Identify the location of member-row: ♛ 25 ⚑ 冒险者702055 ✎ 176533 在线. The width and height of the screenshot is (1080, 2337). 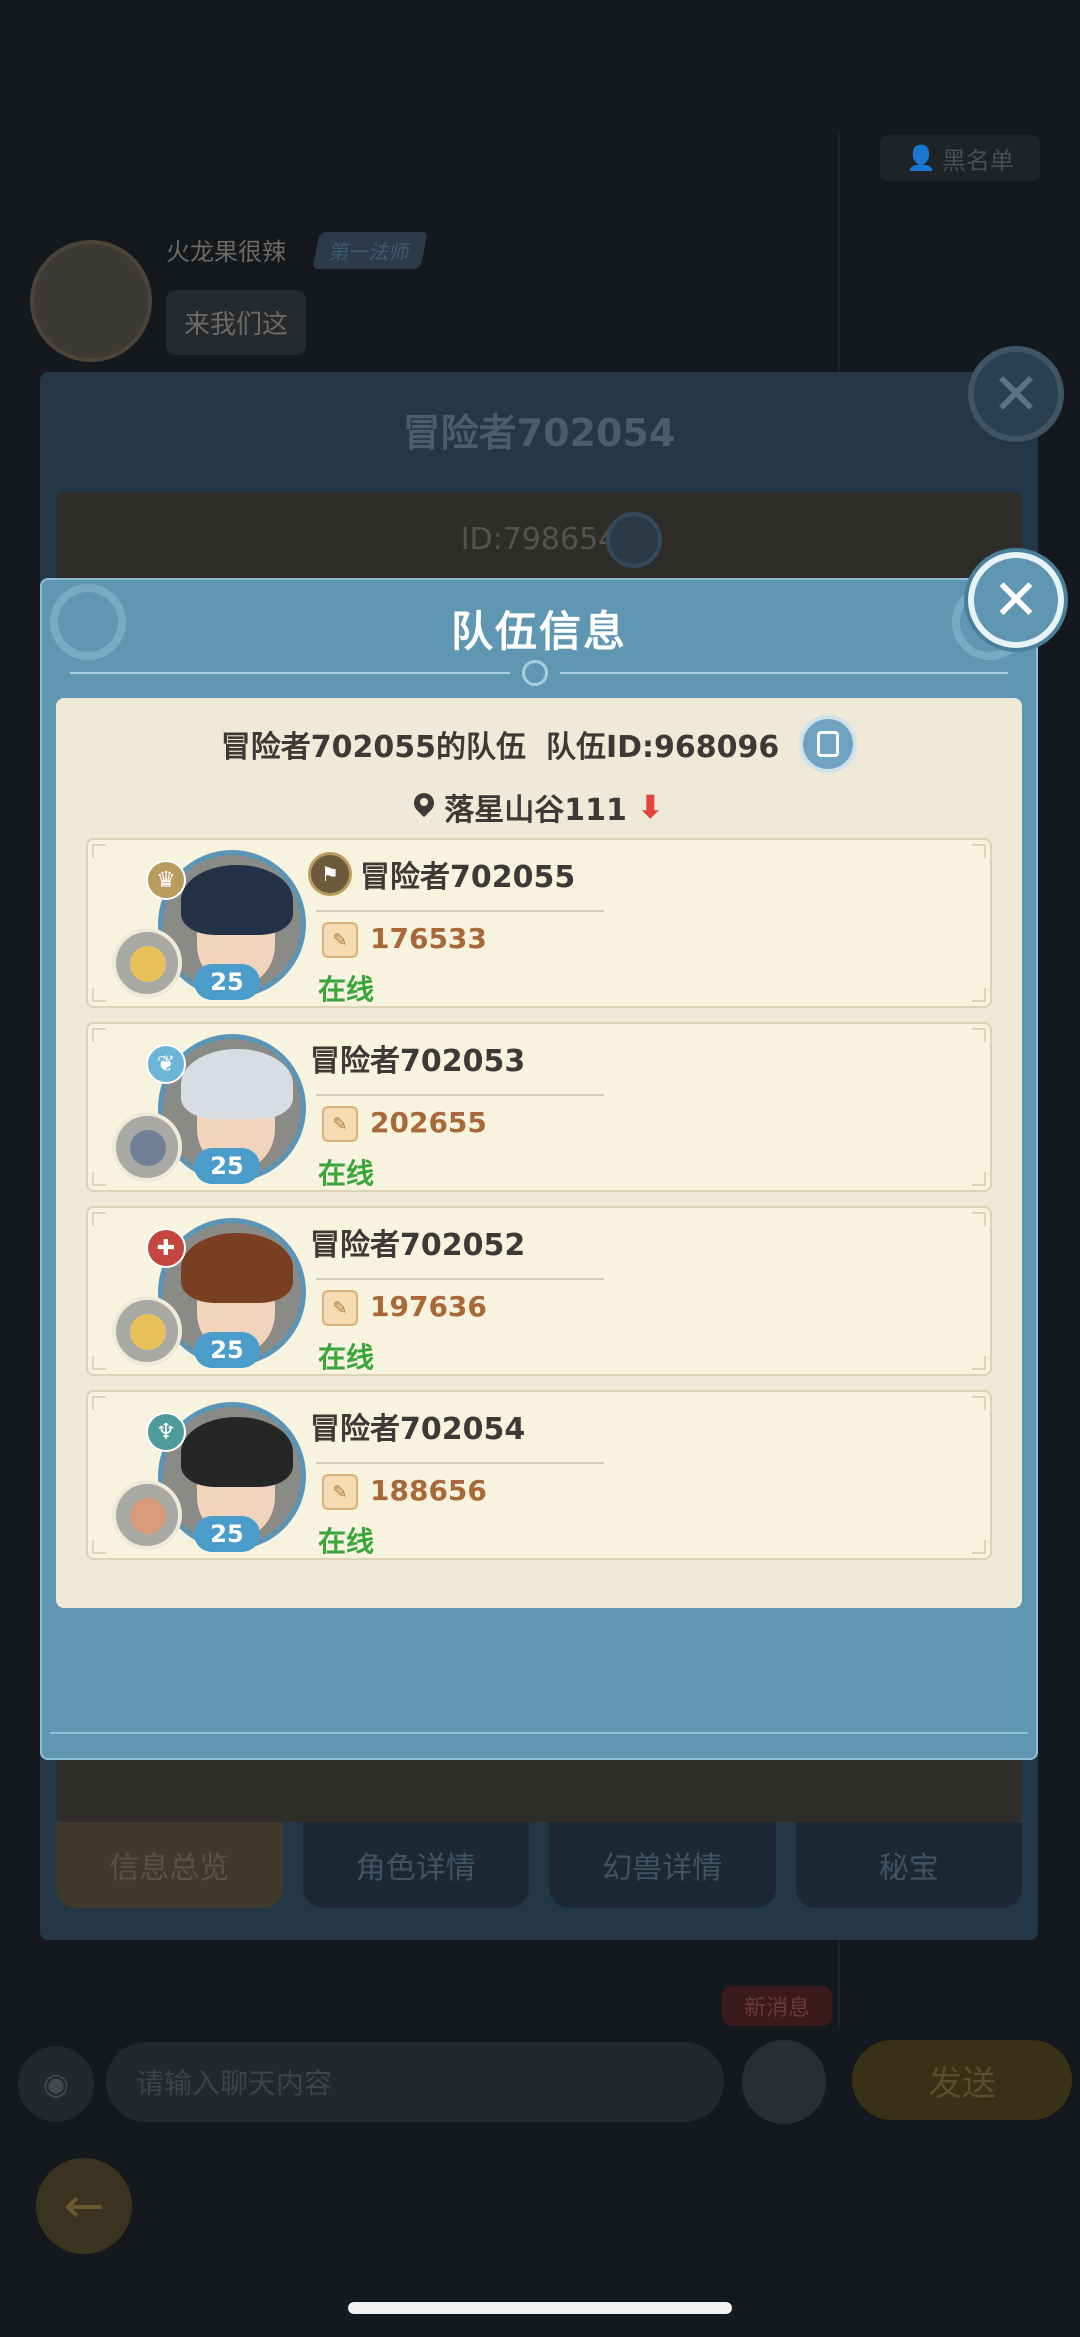
(539, 923).